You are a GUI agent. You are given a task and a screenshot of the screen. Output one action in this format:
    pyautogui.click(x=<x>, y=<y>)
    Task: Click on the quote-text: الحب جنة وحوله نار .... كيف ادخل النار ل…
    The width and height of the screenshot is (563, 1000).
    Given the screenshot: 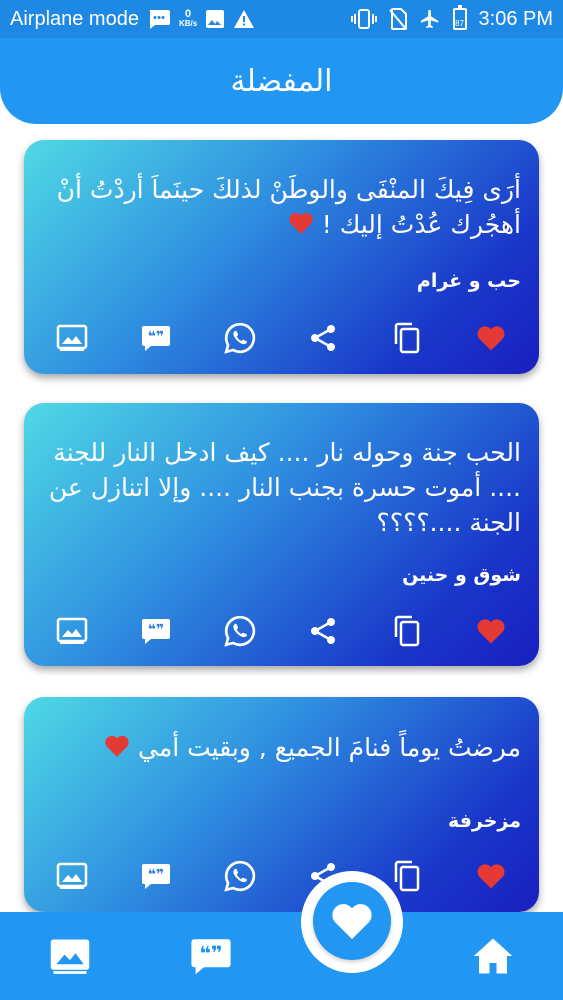 What is the action you would take?
    pyautogui.click(x=284, y=487)
    